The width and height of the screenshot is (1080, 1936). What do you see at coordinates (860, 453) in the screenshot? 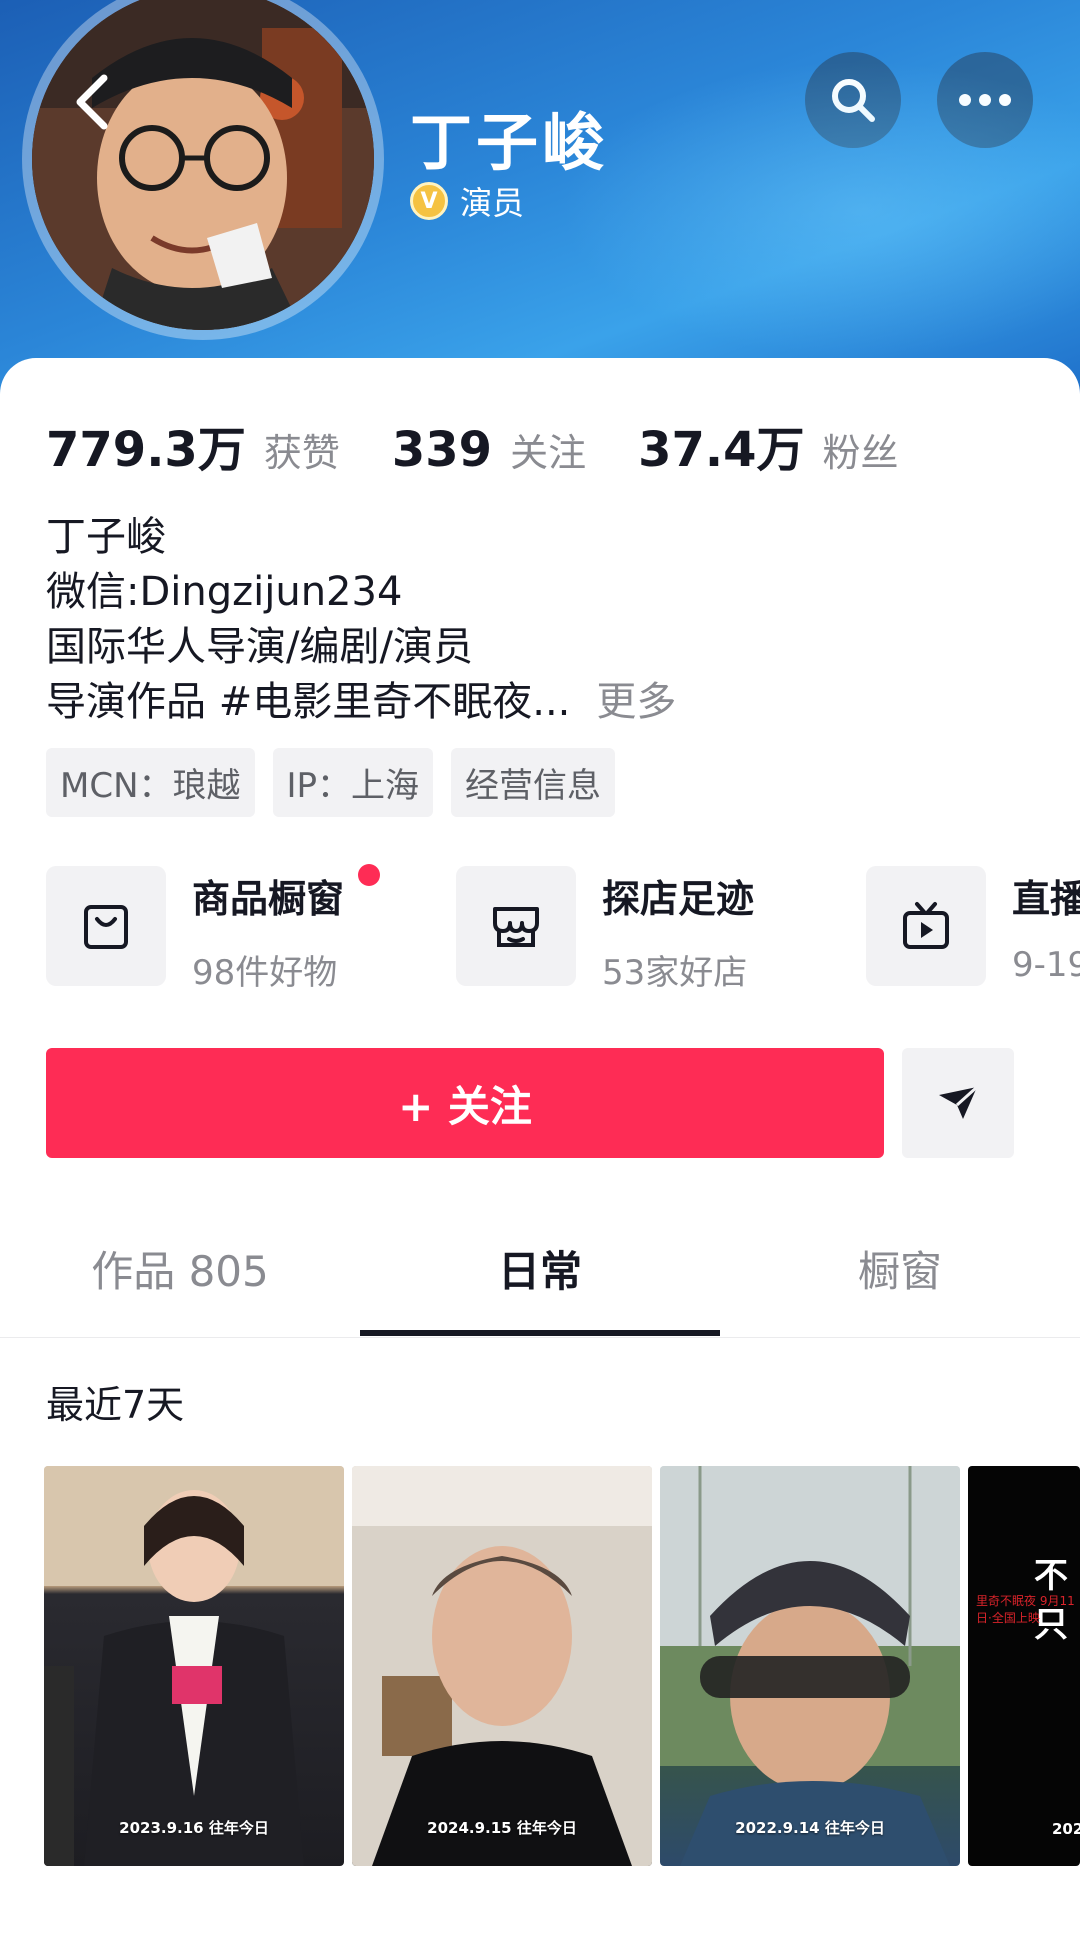
I see `followers-label: 粉丝` at bounding box center [860, 453].